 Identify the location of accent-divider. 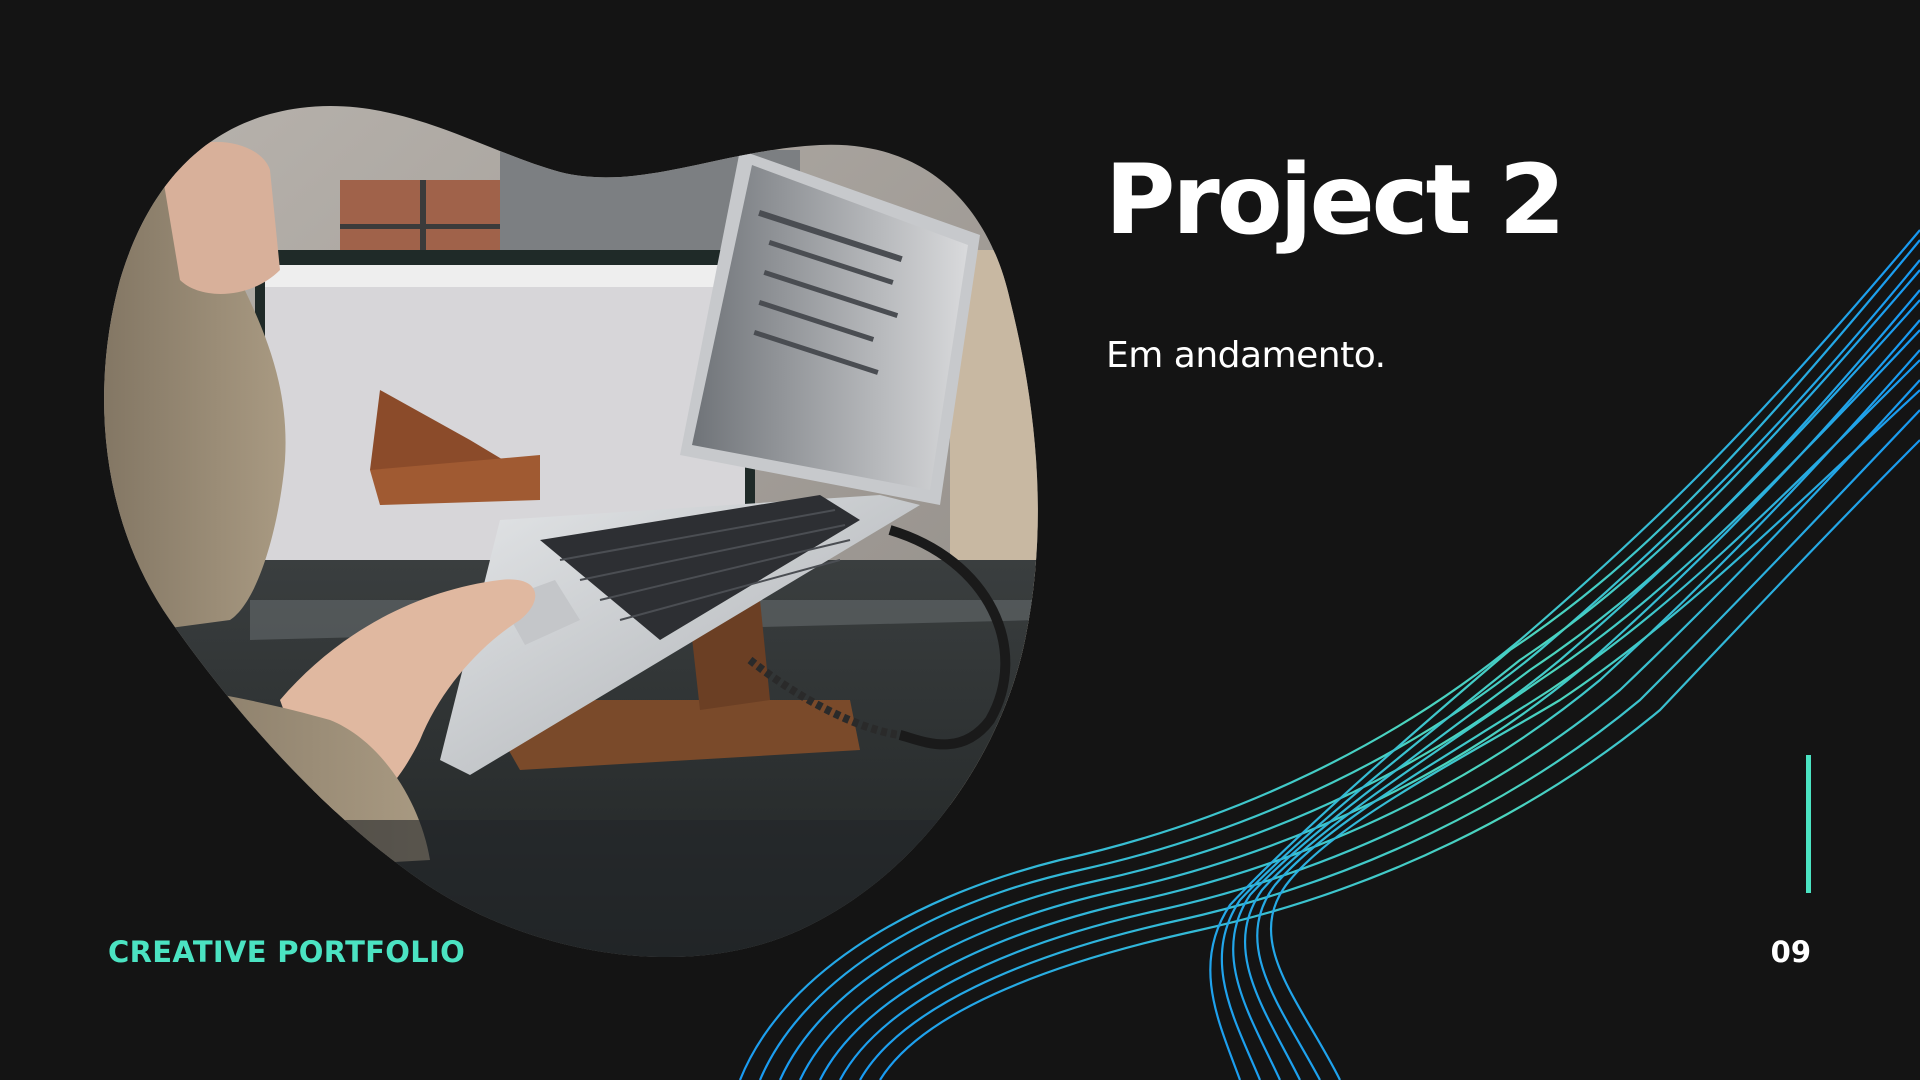
(1808, 824).